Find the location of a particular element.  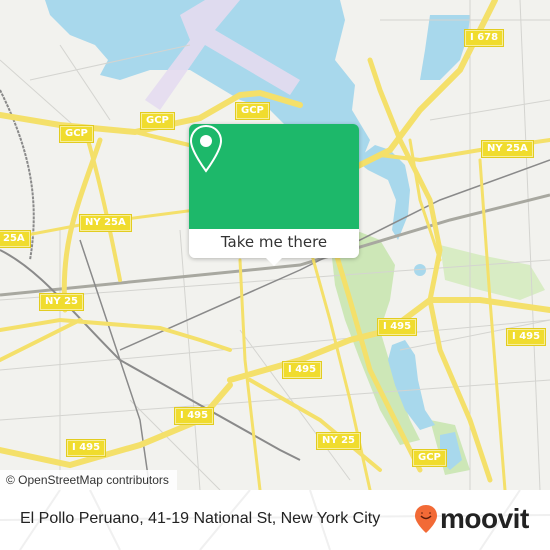

take-me-there-button: Take me there is located at coordinates (274, 243).